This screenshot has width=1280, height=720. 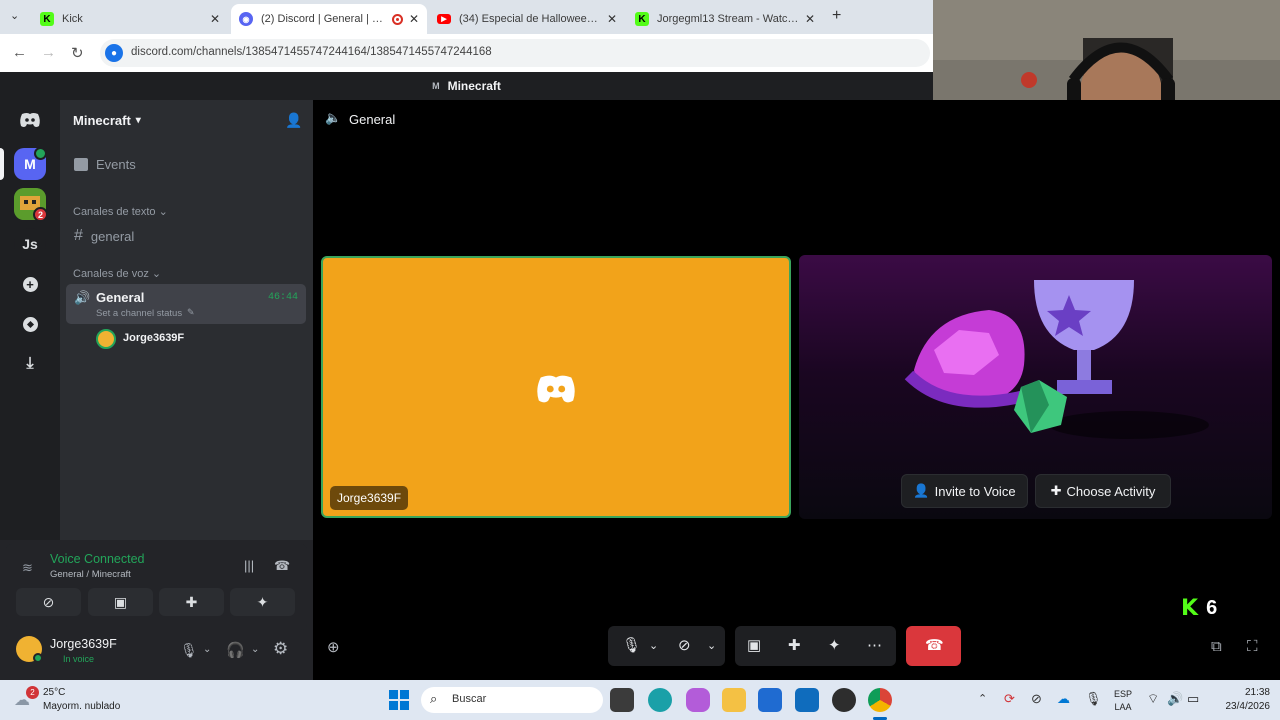 I want to click on task-view-icon, so click(x=622, y=700).